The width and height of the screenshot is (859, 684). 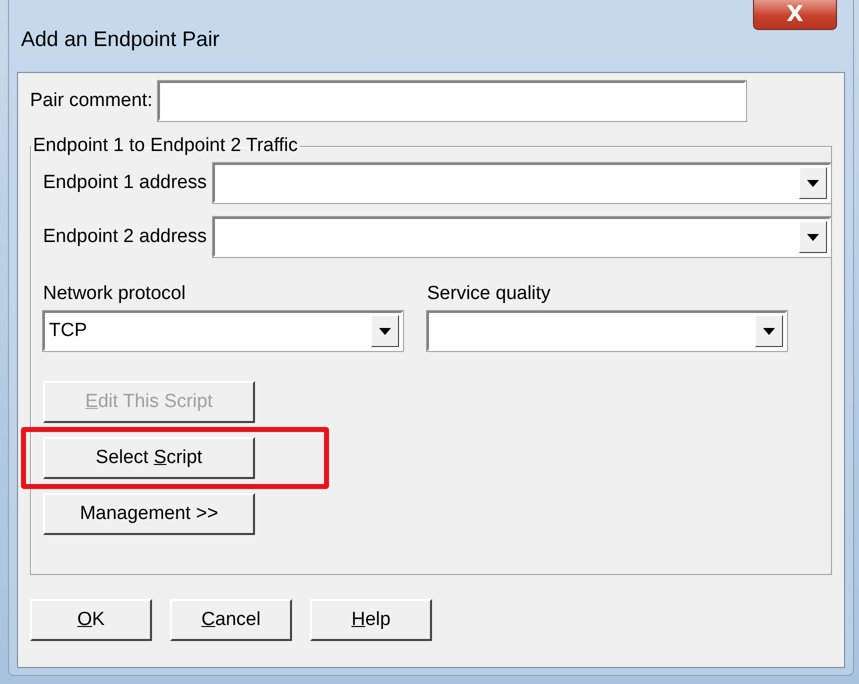 What do you see at coordinates (149, 458) in the screenshot?
I see `script-button: Select Script` at bounding box center [149, 458].